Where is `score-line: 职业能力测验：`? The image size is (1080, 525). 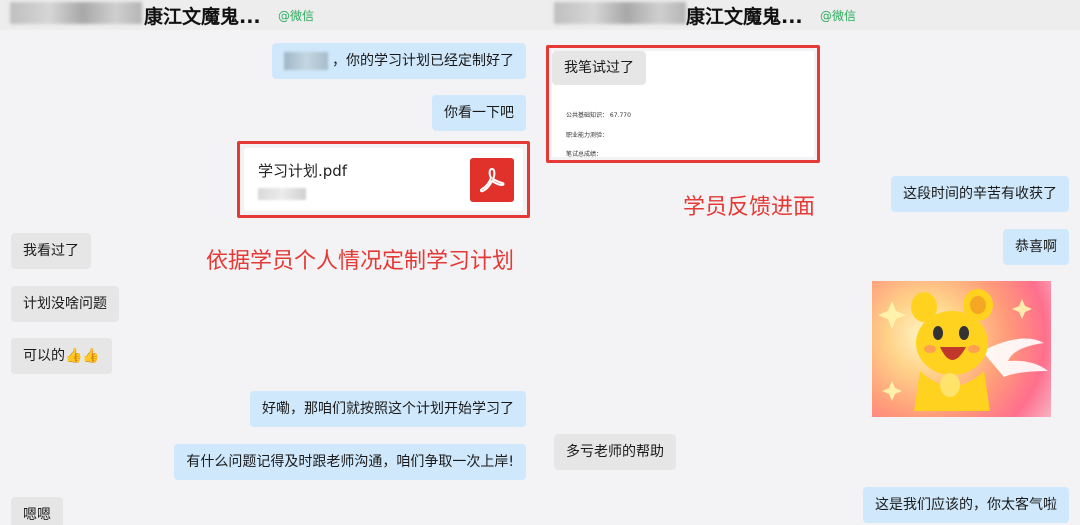 score-line: 职业能力测验： is located at coordinates (587, 135).